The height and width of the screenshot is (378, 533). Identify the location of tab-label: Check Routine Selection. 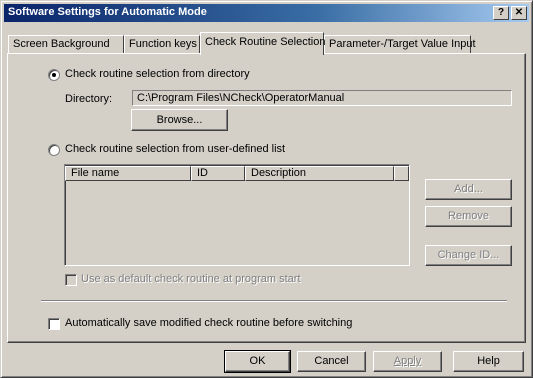
(265, 42).